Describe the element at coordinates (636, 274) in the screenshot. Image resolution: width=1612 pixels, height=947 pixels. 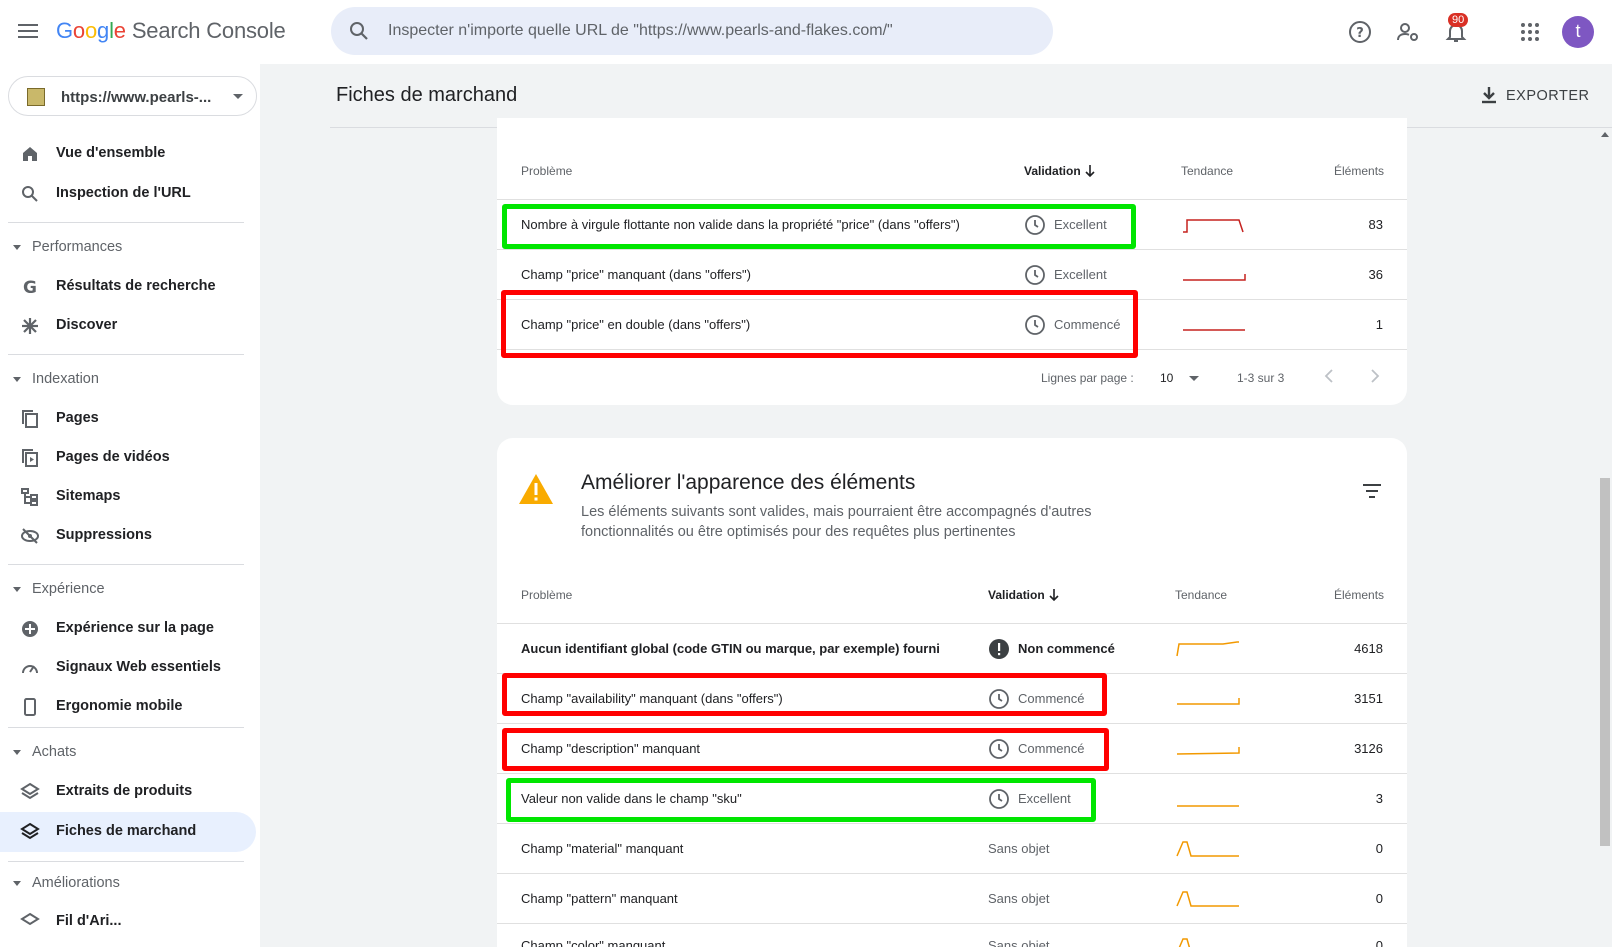
I see `issue-name: Champ "price" manquant (dans "offers")` at that location.